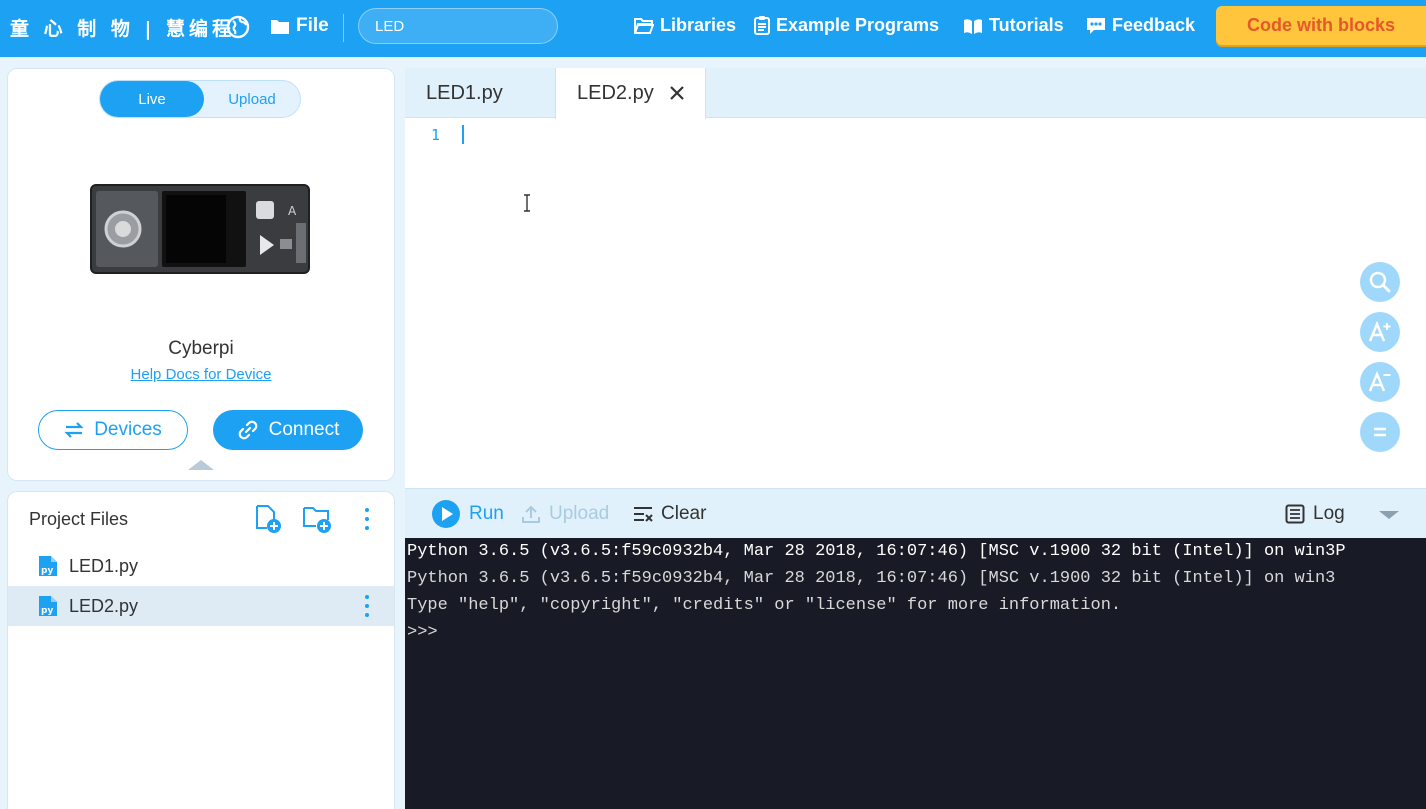 The height and width of the screenshot is (809, 1426). What do you see at coordinates (1026, 25) in the screenshot?
I see `tutorials-label: Tutorials` at bounding box center [1026, 25].